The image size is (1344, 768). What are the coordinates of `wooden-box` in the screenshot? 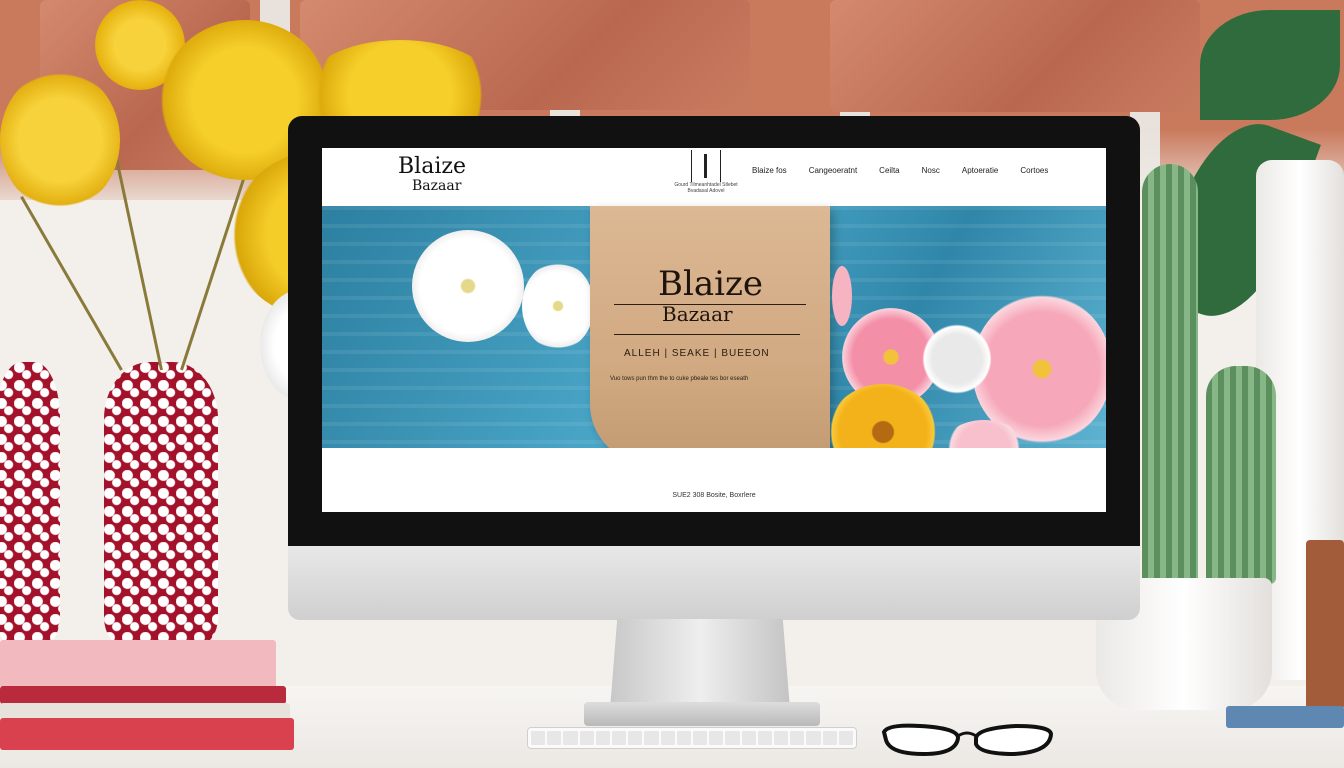 It's located at (1325, 625).